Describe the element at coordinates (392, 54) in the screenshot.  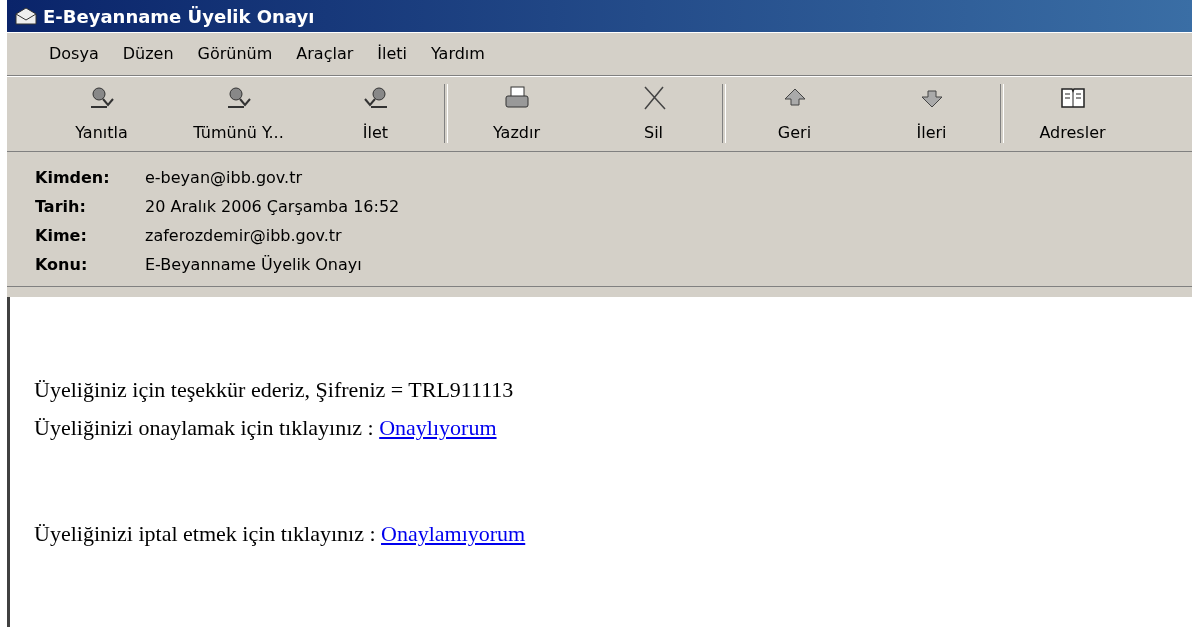
I see `menu-item: İleti` at that location.